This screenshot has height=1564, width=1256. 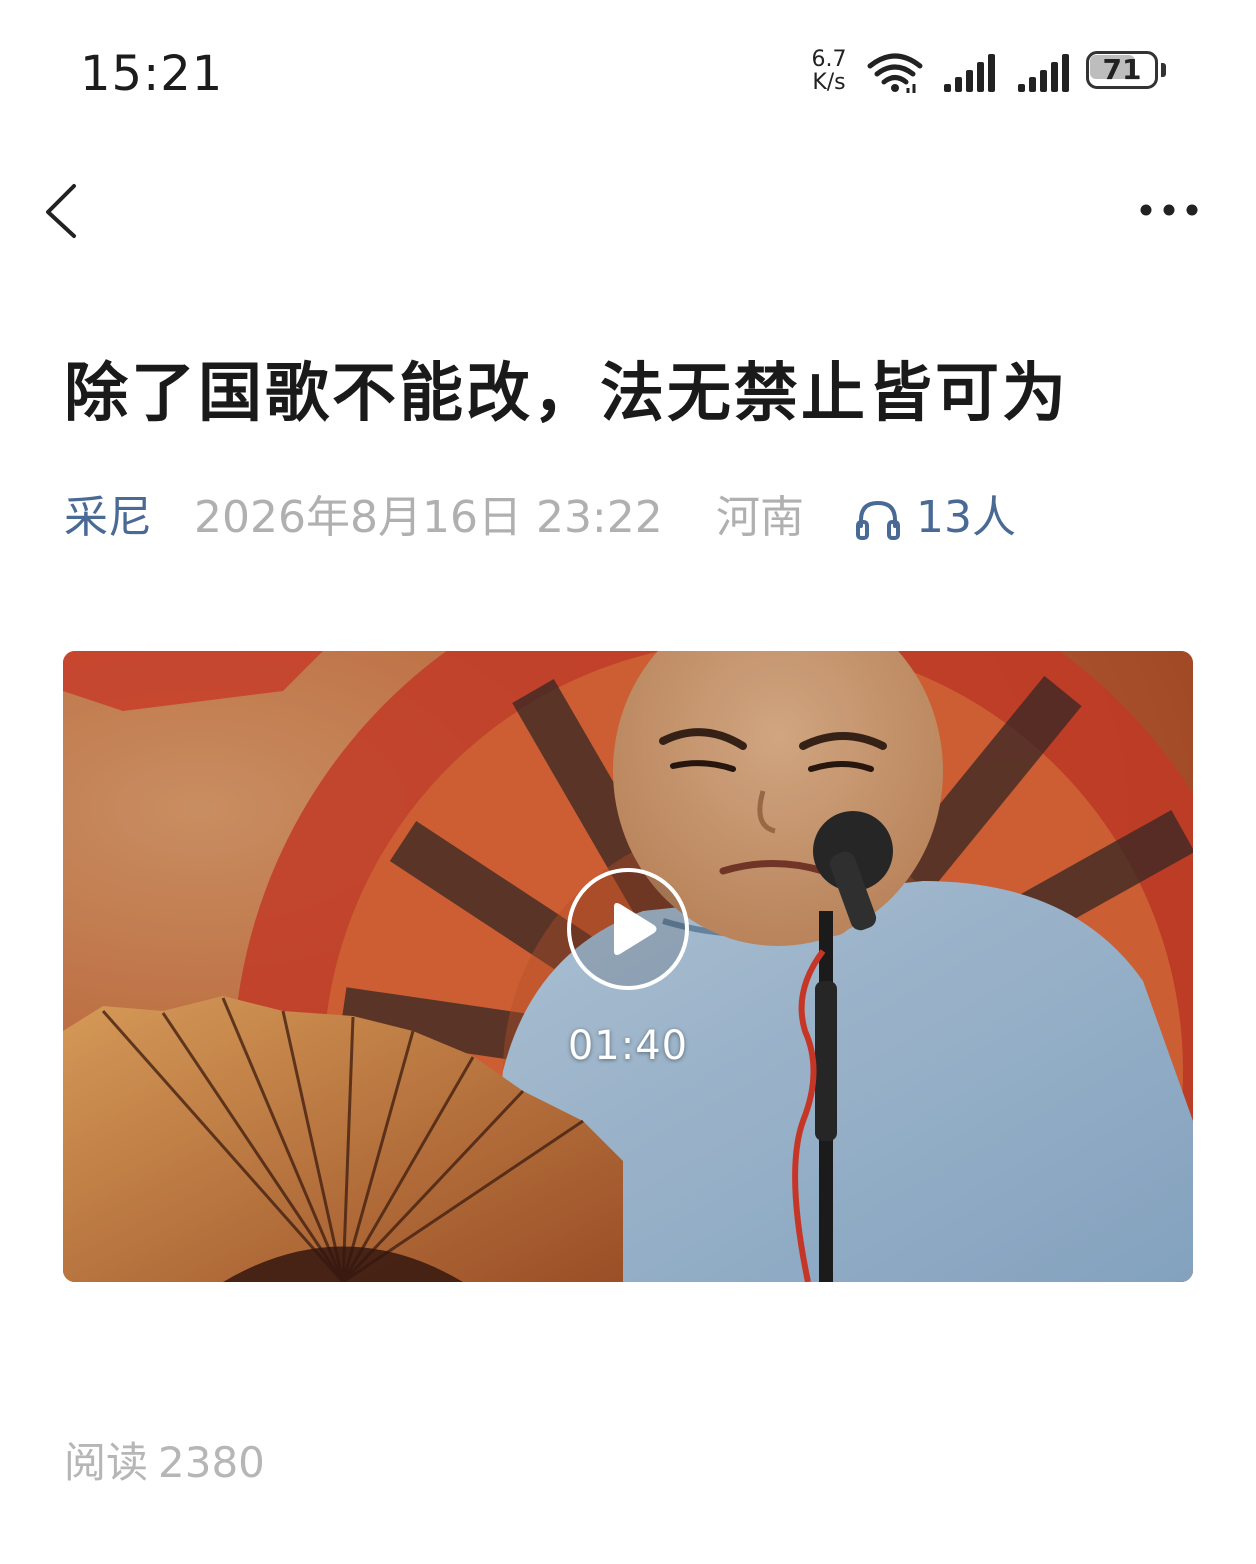 What do you see at coordinates (829, 59) in the screenshot?
I see `network-speed-value: 6.7` at bounding box center [829, 59].